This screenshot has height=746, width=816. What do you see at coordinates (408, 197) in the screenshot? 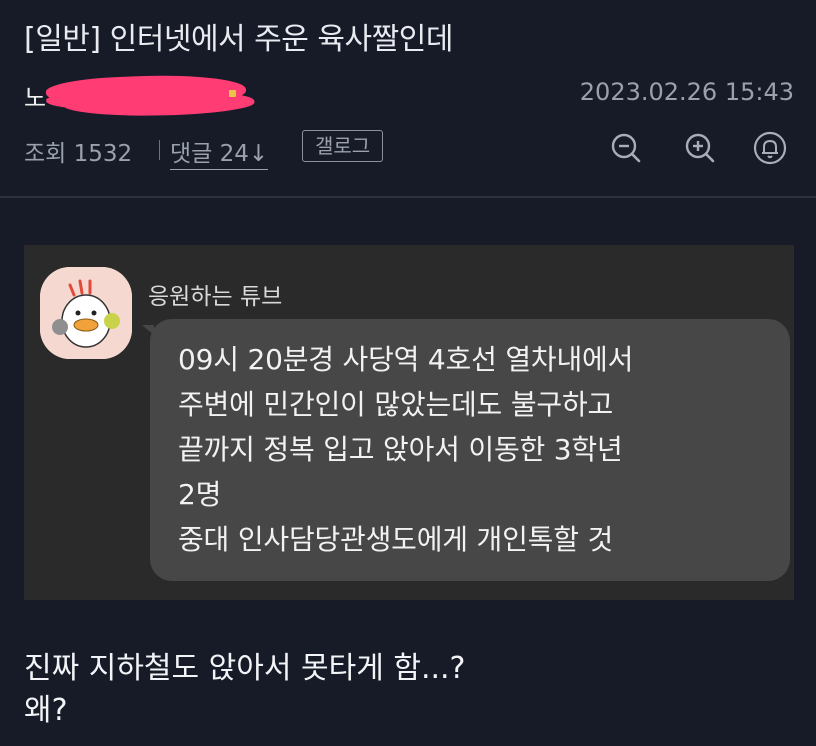
I see `header-divider` at bounding box center [408, 197].